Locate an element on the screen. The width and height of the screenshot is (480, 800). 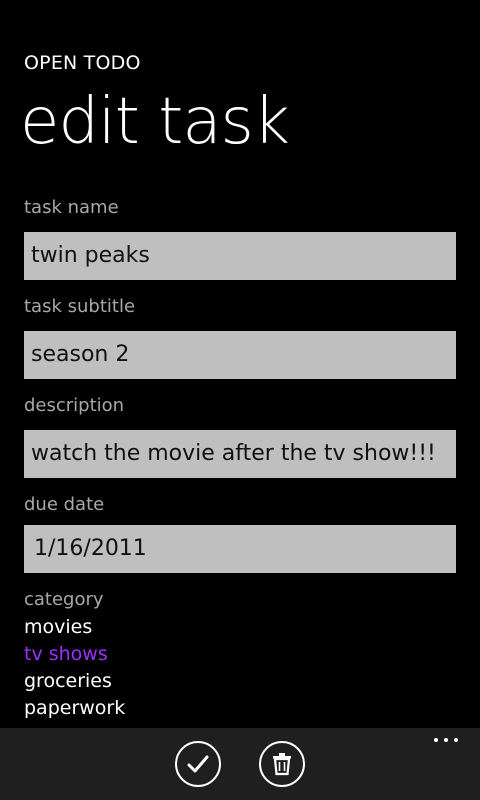
category-item-paperwork: paperwork is located at coordinates (74, 708).